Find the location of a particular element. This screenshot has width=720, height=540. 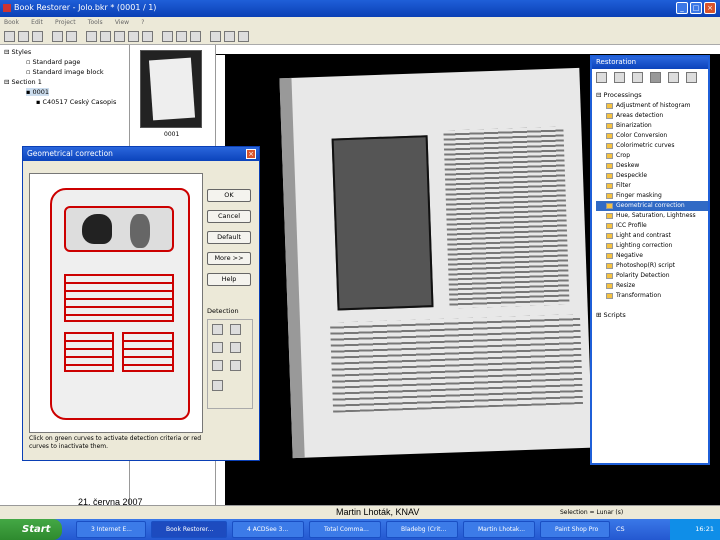

start-button: Start is located at coordinates (31, 529).